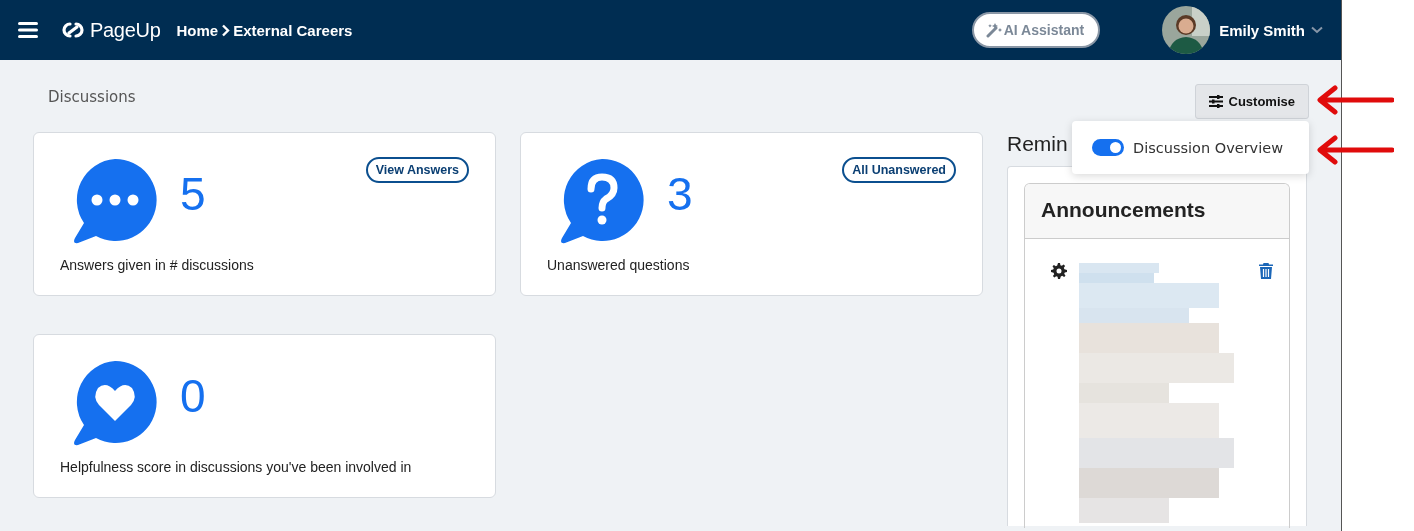  Describe the element at coordinates (1251, 101) in the screenshot. I see `customise-button: Customise` at that location.